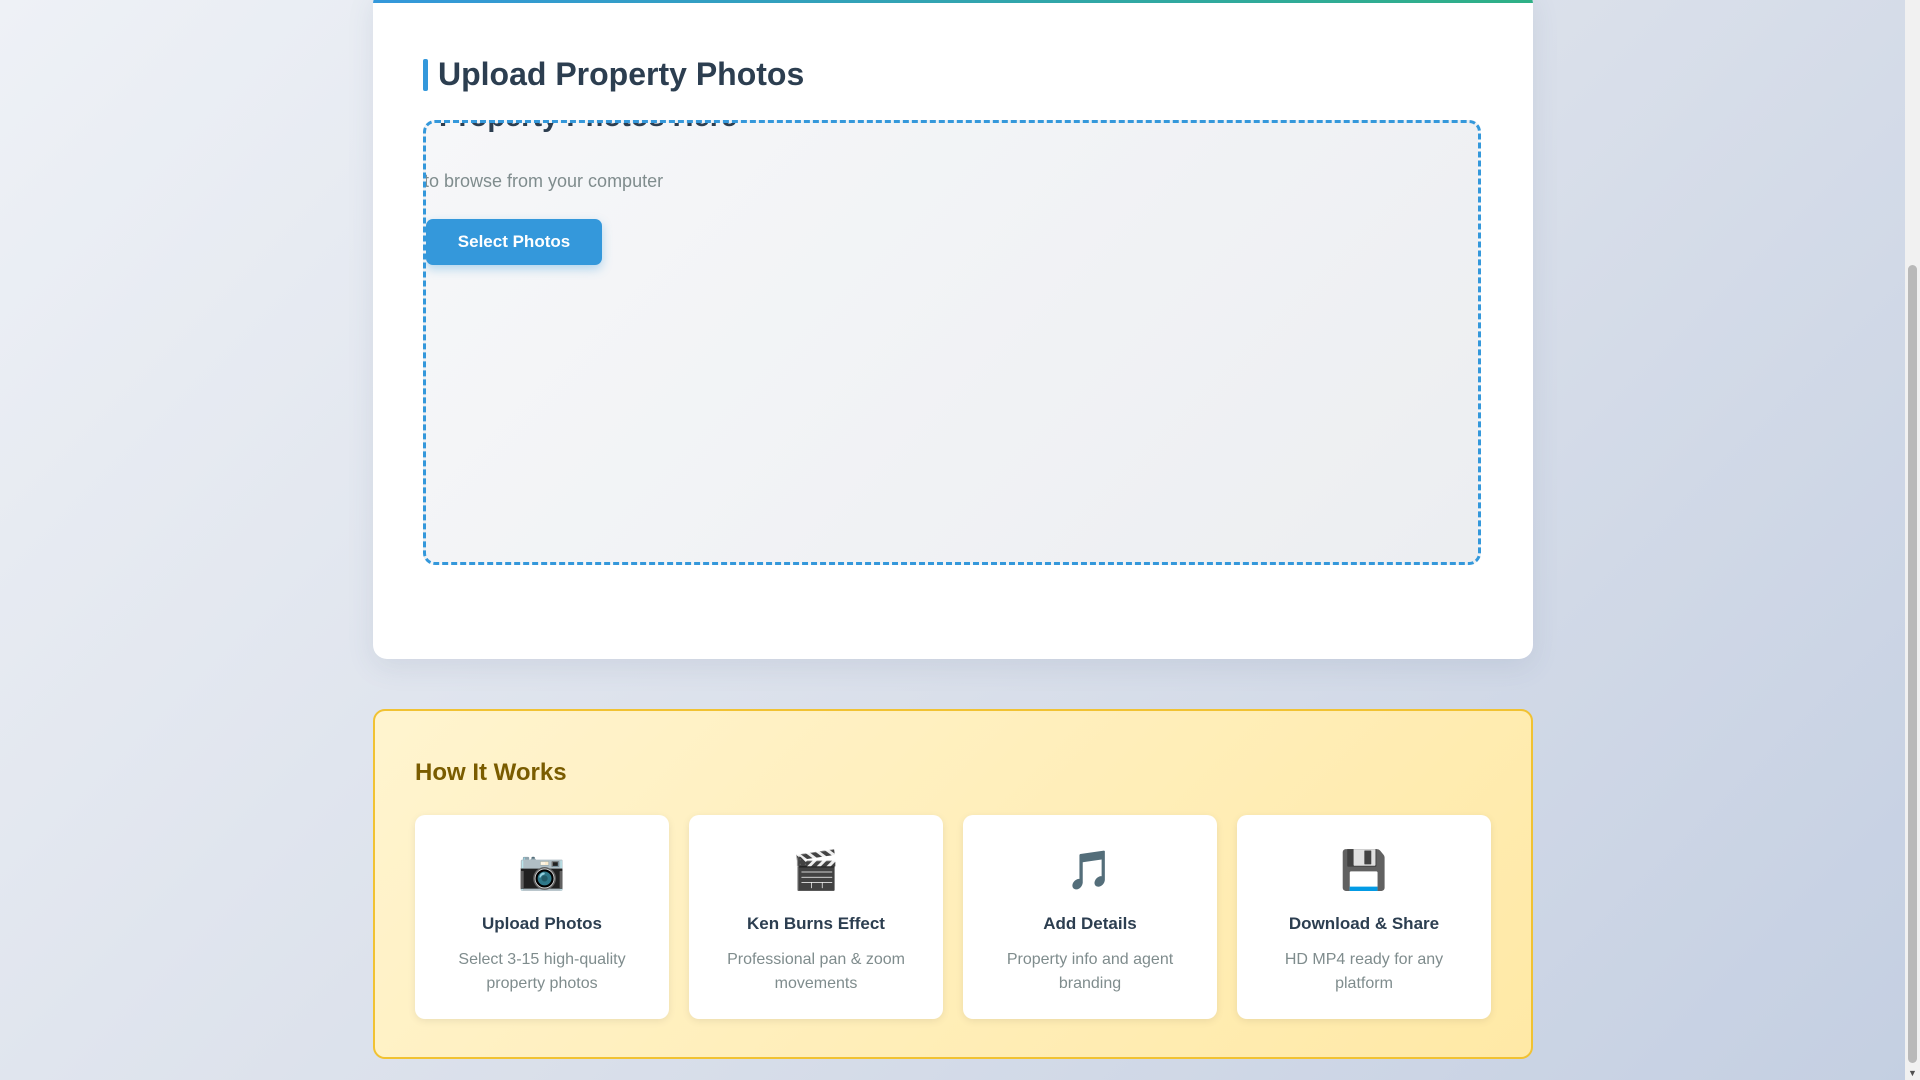 This screenshot has height=1080, width=1920. Describe the element at coordinates (1912, 1073) in the screenshot. I see `scroll-down-arrow-icon: ▼` at that location.